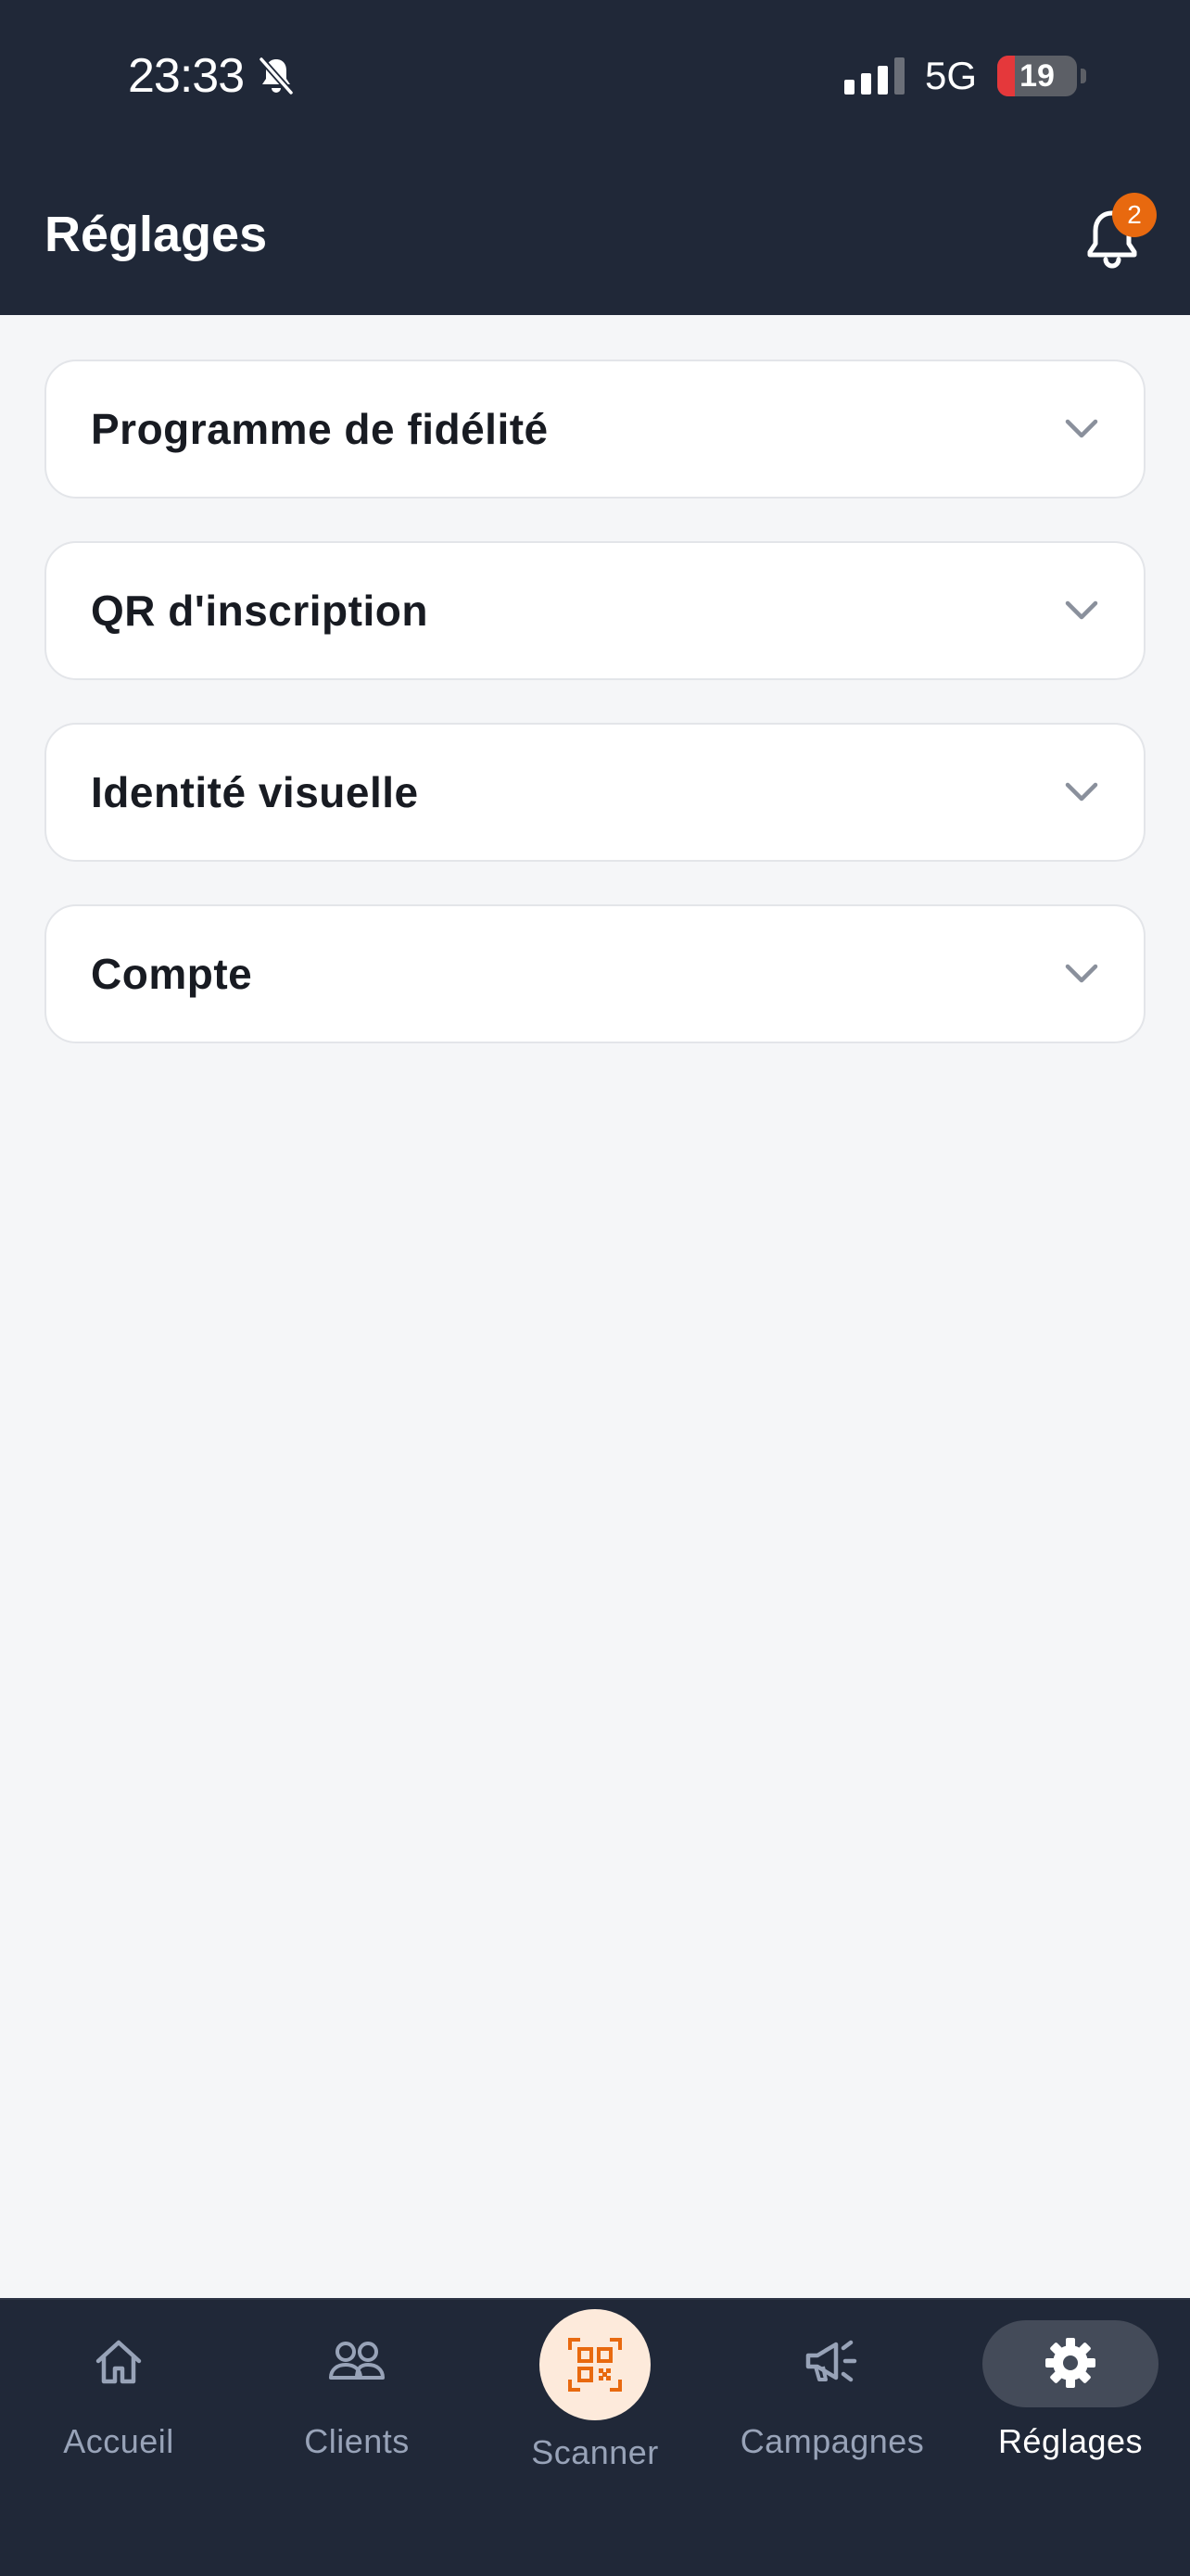 Image resolution: width=1190 pixels, height=2576 pixels. Describe the element at coordinates (950, 76) in the screenshot. I see `network-type: 5G` at that location.